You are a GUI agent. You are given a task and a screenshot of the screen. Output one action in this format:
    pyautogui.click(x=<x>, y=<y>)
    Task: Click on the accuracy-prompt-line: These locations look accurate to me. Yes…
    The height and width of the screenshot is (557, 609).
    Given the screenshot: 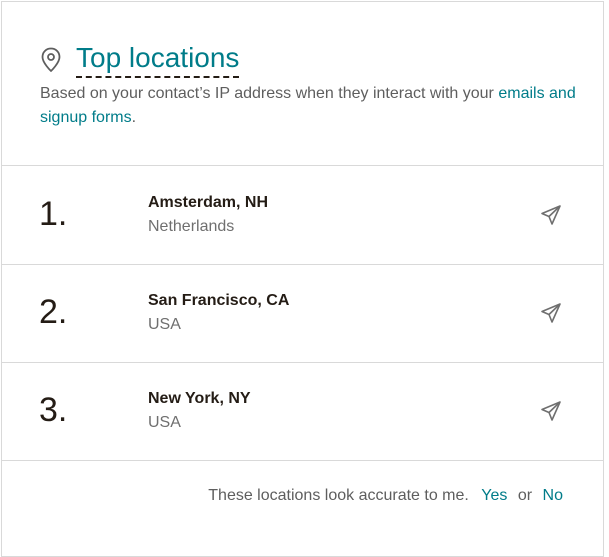 What is the action you would take?
    pyautogui.click(x=385, y=496)
    